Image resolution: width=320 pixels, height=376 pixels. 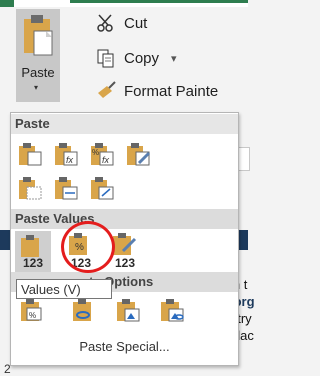 What do you see at coordinates (124, 124) in the screenshot?
I see `section-header-paste: Paste` at bounding box center [124, 124].